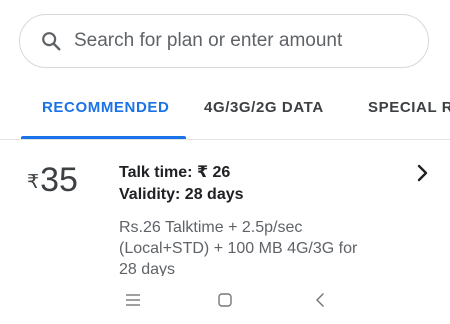  I want to click on home-icon, so click(225, 300).